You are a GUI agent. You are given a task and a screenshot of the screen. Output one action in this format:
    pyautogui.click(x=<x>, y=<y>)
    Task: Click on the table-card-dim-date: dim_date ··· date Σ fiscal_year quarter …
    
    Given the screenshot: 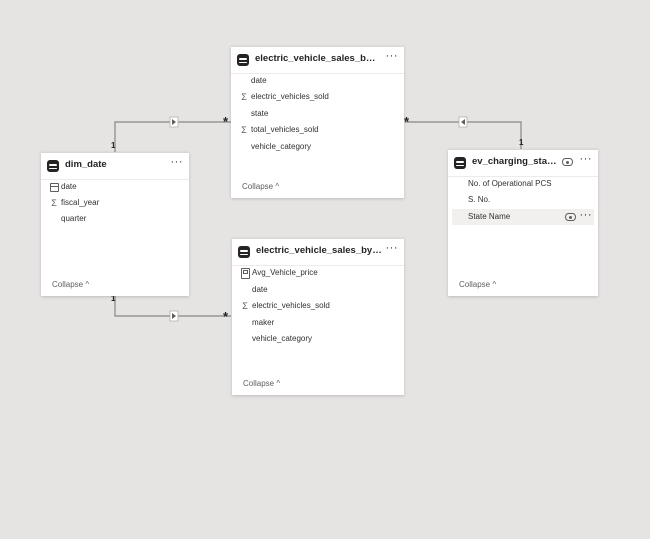 What is the action you would take?
    pyautogui.click(x=115, y=224)
    